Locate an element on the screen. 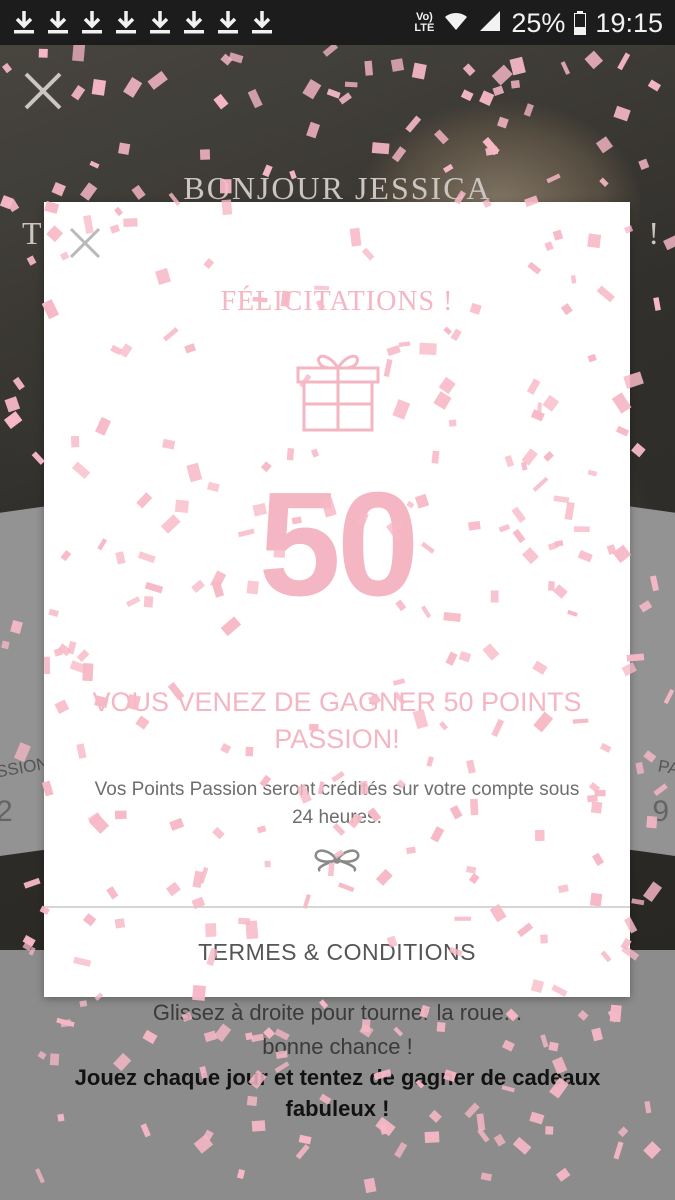  points-amount: 50 is located at coordinates (339, 544).